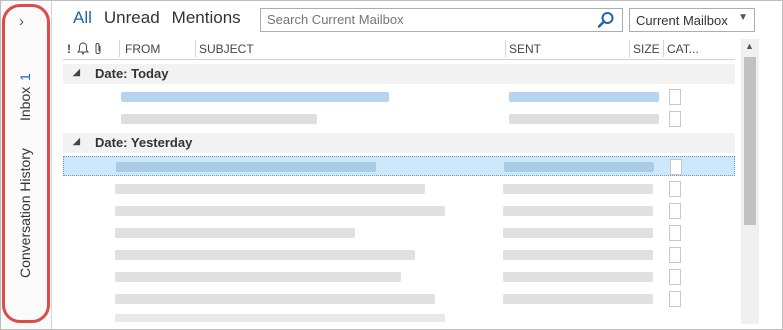 This screenshot has width=783, height=330. Describe the element at coordinates (82, 19) in the screenshot. I see `filter-all: All` at that location.